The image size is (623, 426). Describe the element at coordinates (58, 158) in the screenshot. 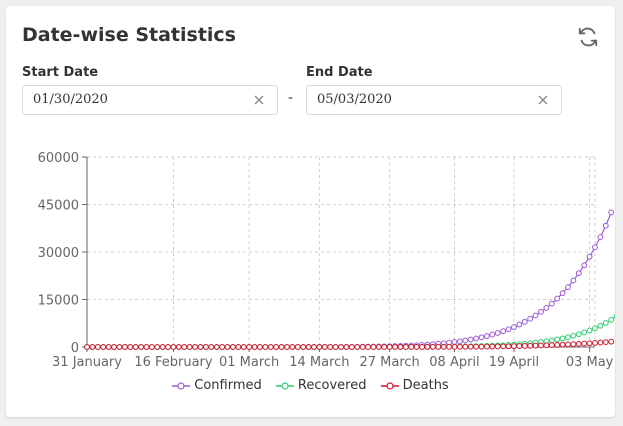

I see `y-tick-label: 60000` at that location.